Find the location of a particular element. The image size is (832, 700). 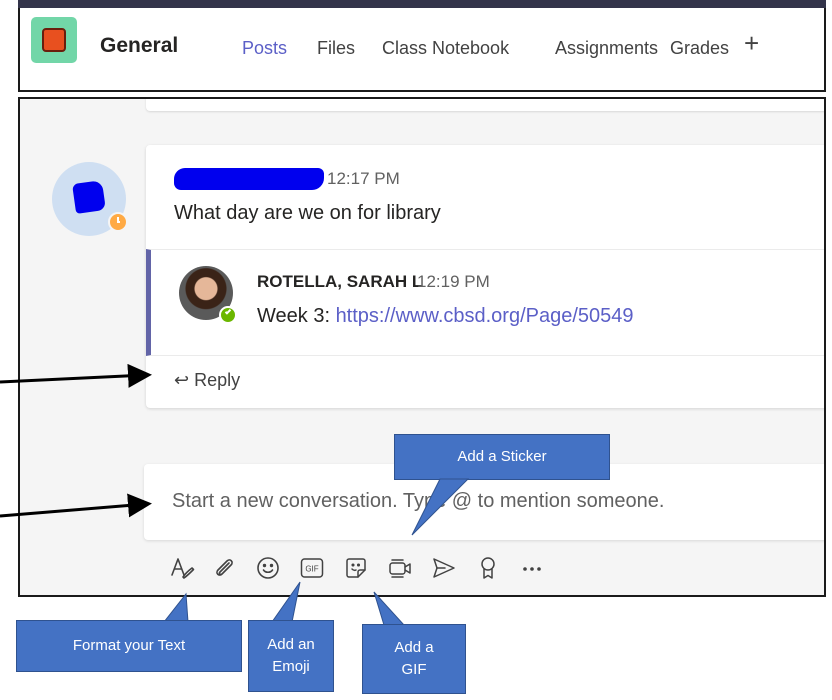

sticker-callout-label: Add a Sticker is located at coordinates (502, 456).